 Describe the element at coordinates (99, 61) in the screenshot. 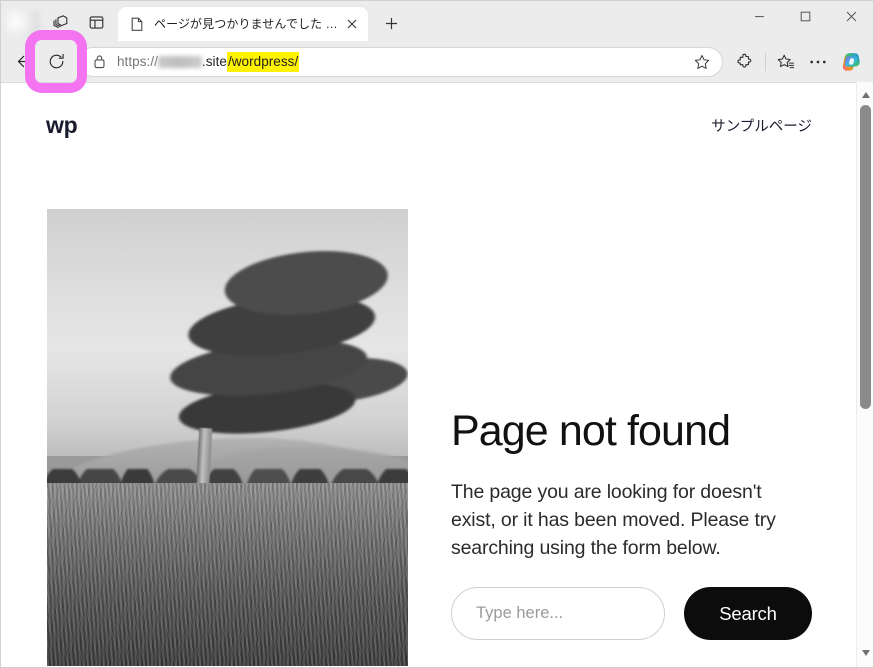

I see `lock-icon` at that location.